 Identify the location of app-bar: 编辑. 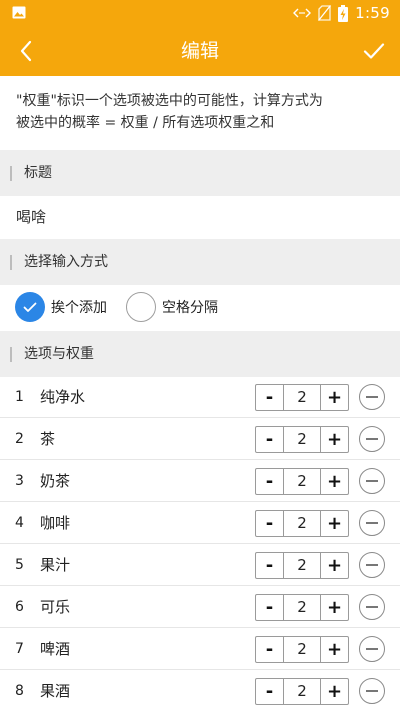
(200, 51).